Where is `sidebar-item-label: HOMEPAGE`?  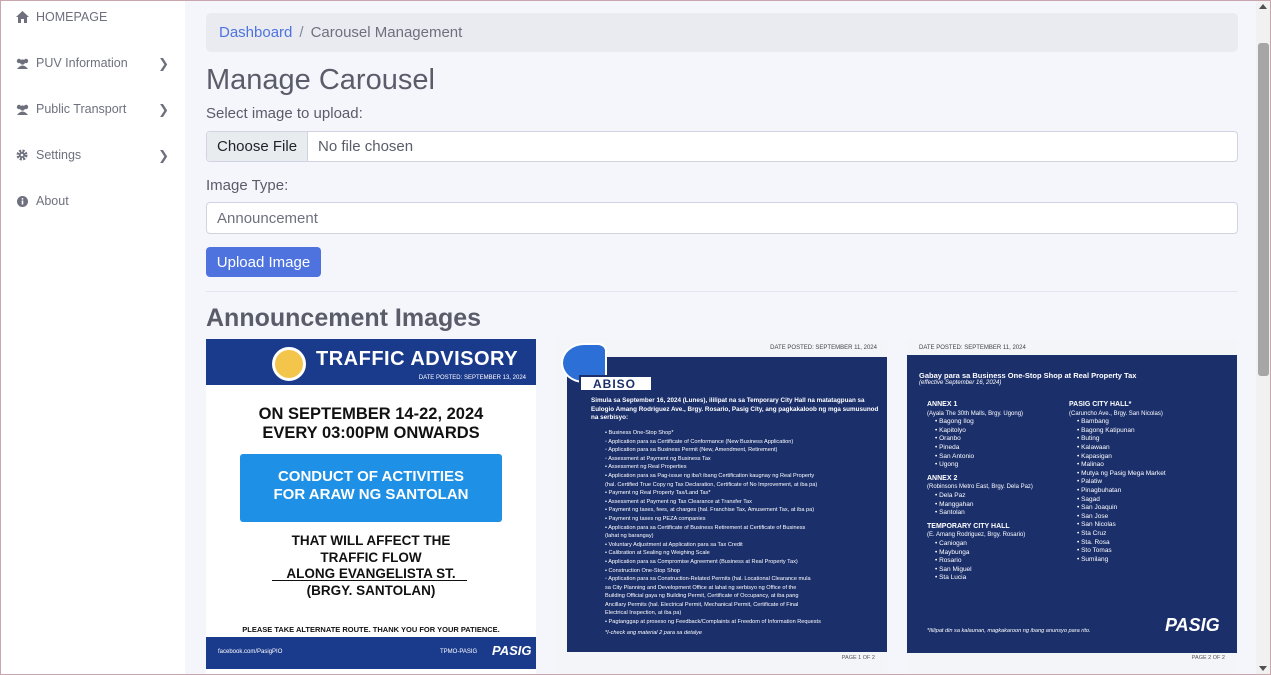 sidebar-item-label: HOMEPAGE is located at coordinates (72, 17).